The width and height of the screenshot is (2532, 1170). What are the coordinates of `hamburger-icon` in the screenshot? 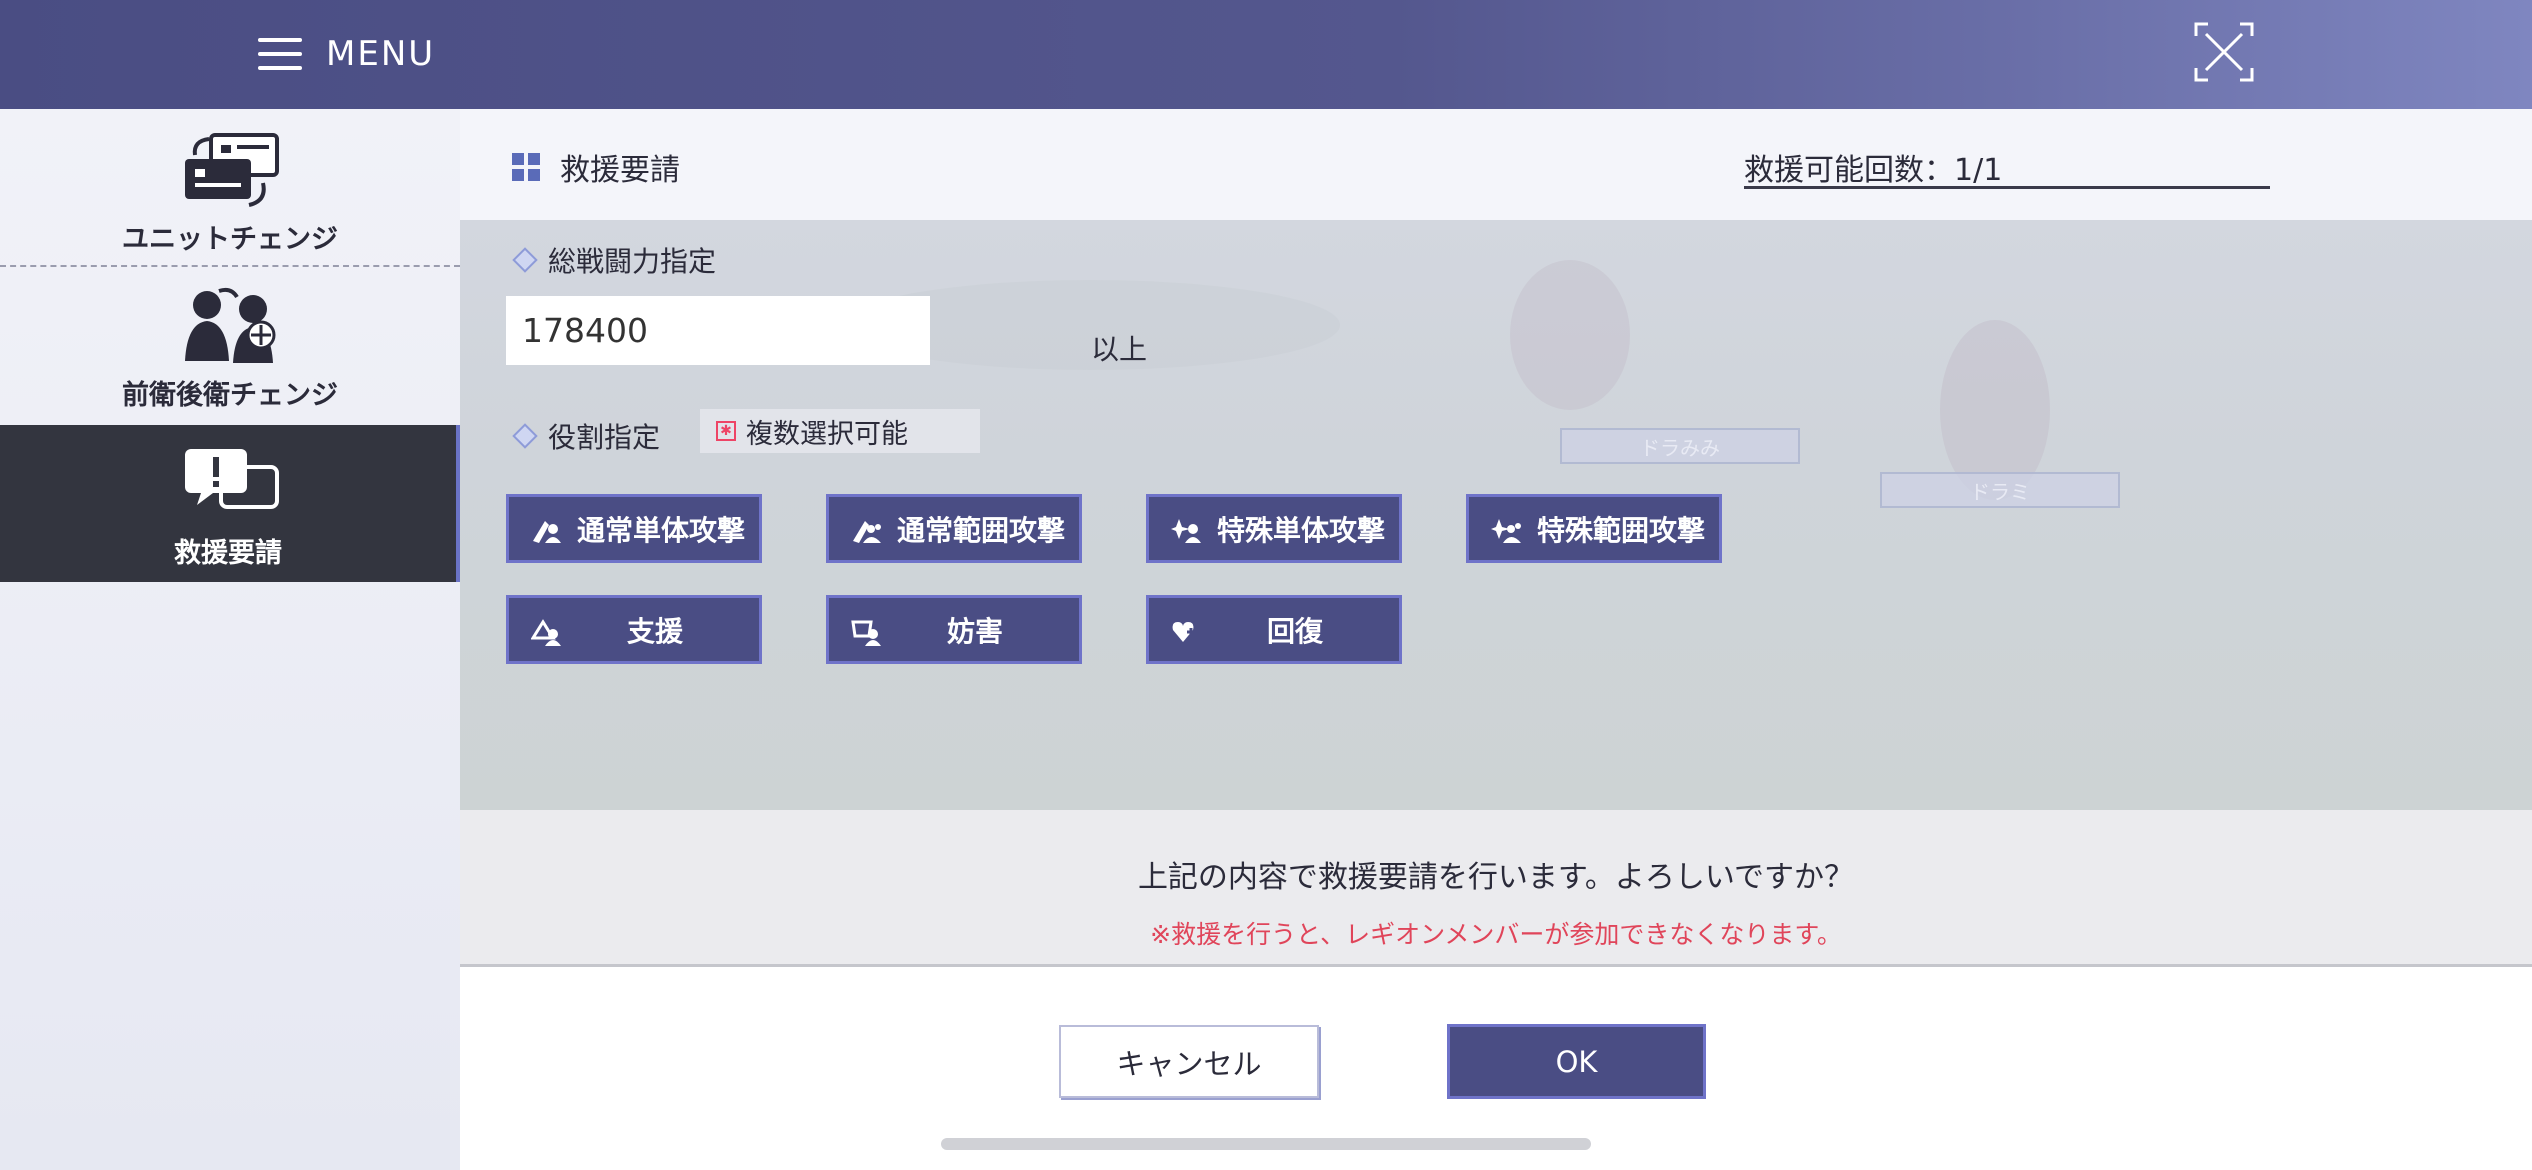 It's located at (280, 54).